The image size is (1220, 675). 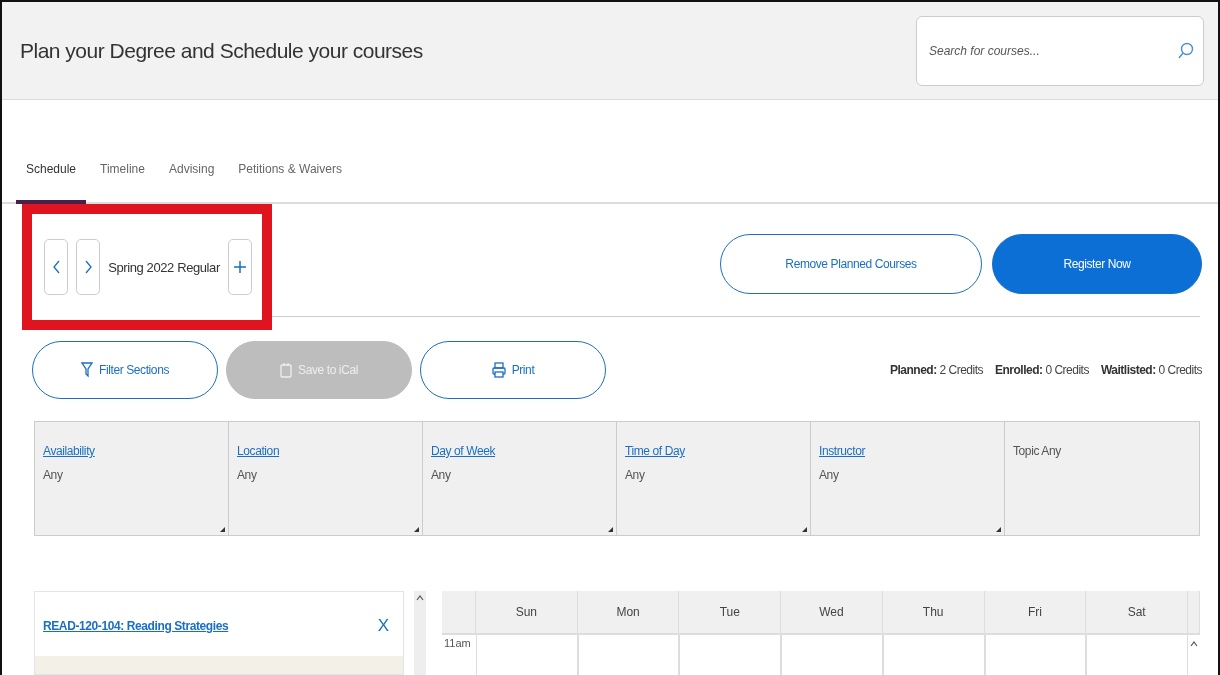 What do you see at coordinates (136, 626) in the screenshot?
I see `course-link: READ-120-104: Reading Strategies` at bounding box center [136, 626].